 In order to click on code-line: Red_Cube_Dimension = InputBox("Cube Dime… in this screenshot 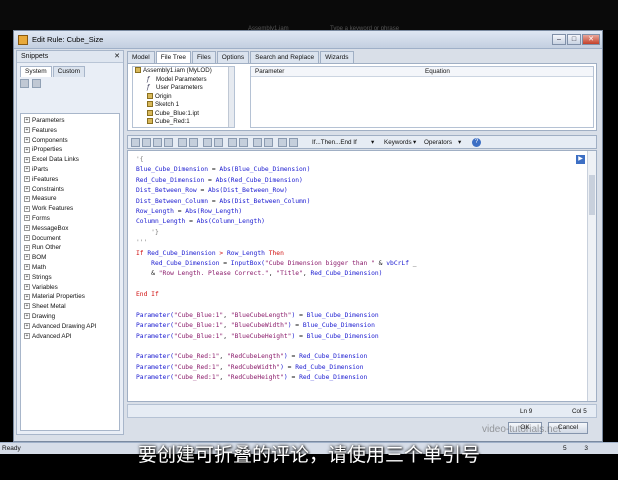, I will do `click(276, 264)`.